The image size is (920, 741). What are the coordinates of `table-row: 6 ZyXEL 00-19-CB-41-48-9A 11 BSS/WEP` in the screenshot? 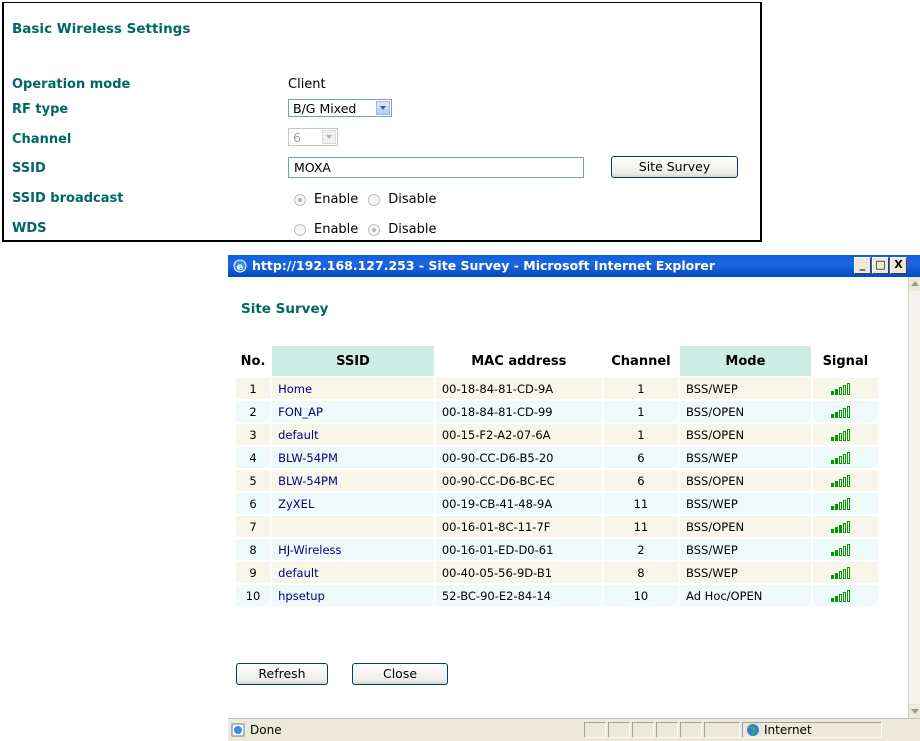 It's located at (557, 503).